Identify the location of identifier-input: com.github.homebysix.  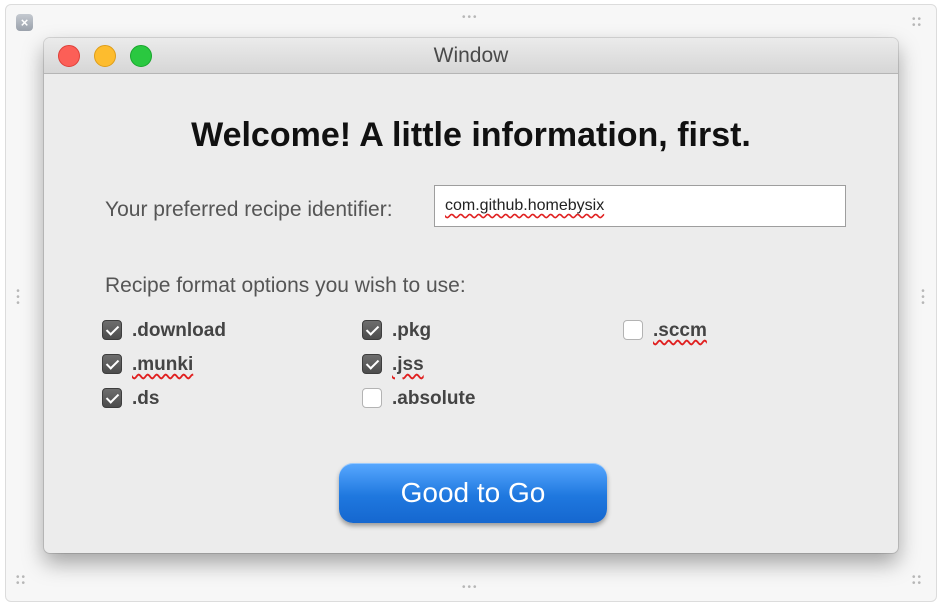
(640, 206).